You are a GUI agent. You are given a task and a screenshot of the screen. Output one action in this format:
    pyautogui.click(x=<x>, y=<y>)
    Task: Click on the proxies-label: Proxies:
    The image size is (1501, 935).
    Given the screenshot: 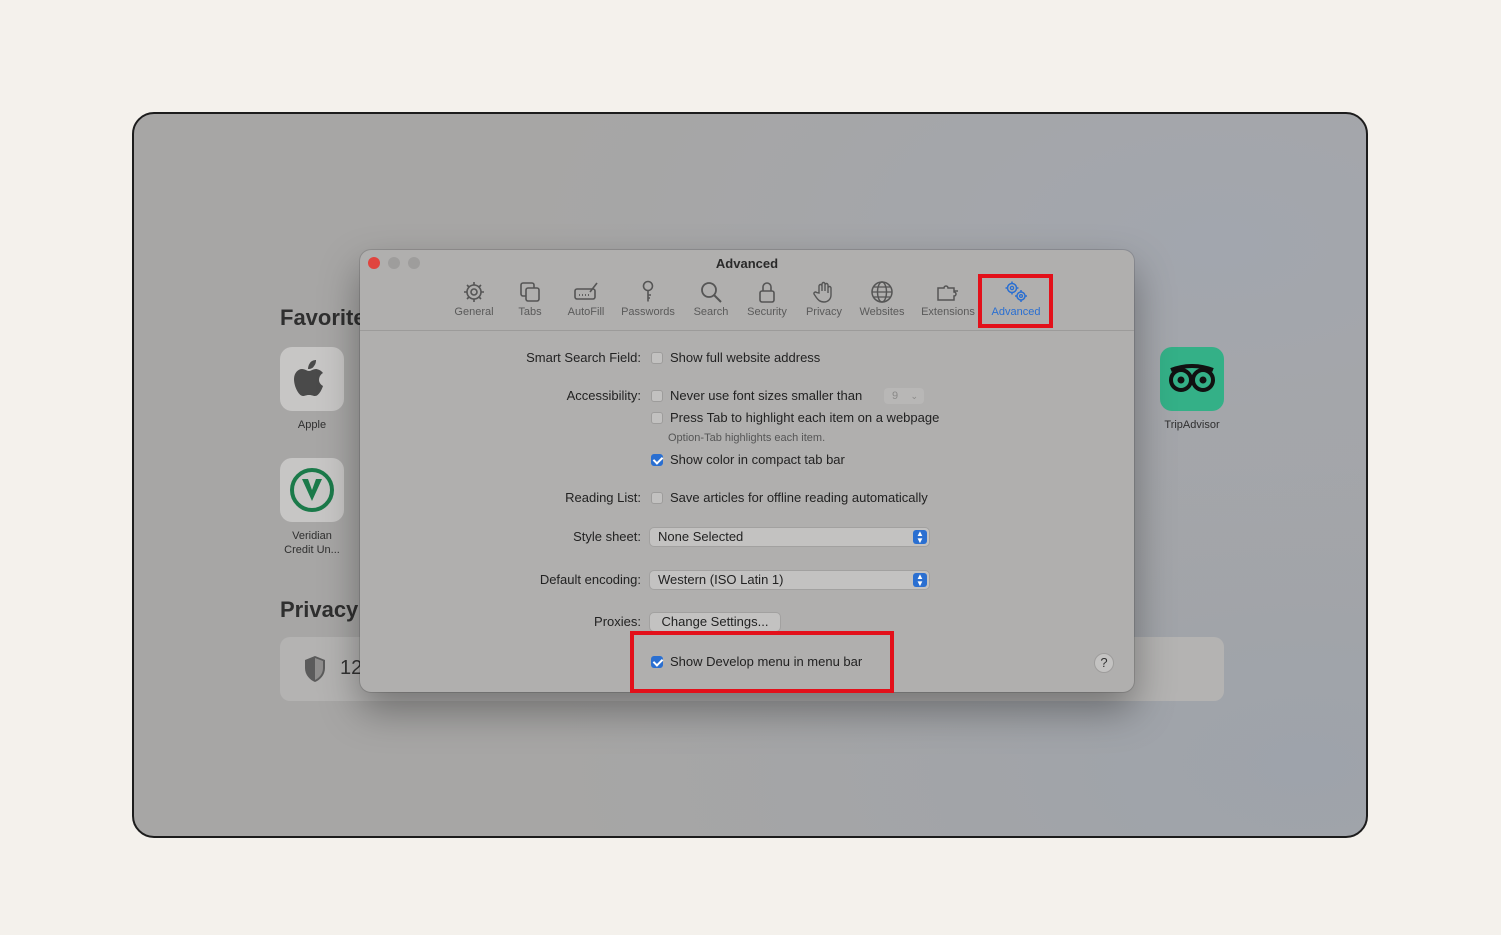 What is the action you would take?
    pyautogui.click(x=617, y=621)
    